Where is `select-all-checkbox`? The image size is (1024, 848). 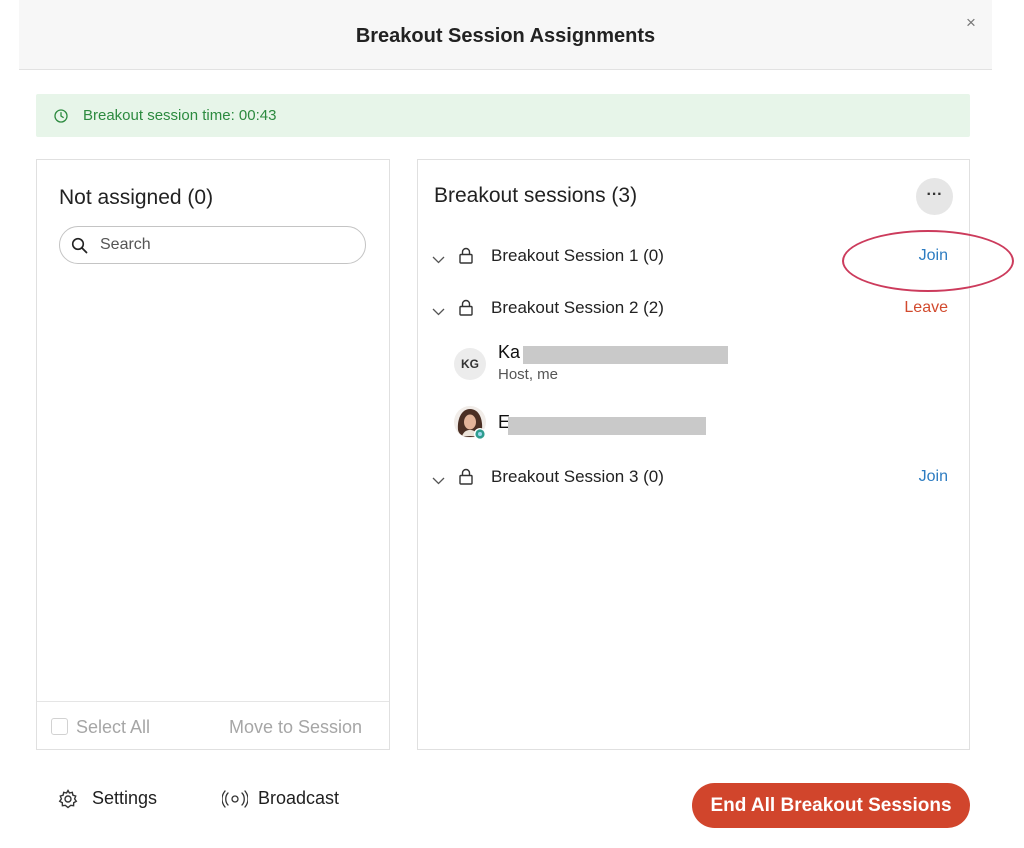
select-all-checkbox is located at coordinates (59, 726).